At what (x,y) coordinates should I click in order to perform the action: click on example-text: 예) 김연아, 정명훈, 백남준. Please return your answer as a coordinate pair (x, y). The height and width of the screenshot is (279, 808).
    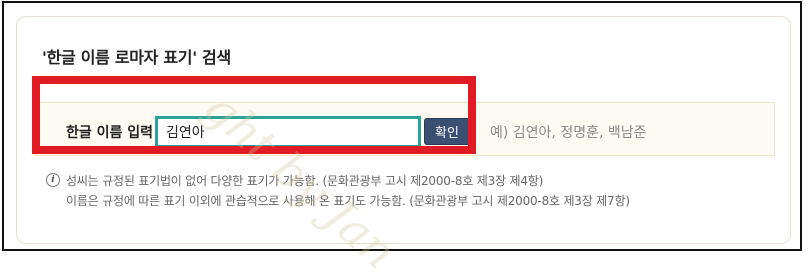
    Looking at the image, I should click on (568, 133).